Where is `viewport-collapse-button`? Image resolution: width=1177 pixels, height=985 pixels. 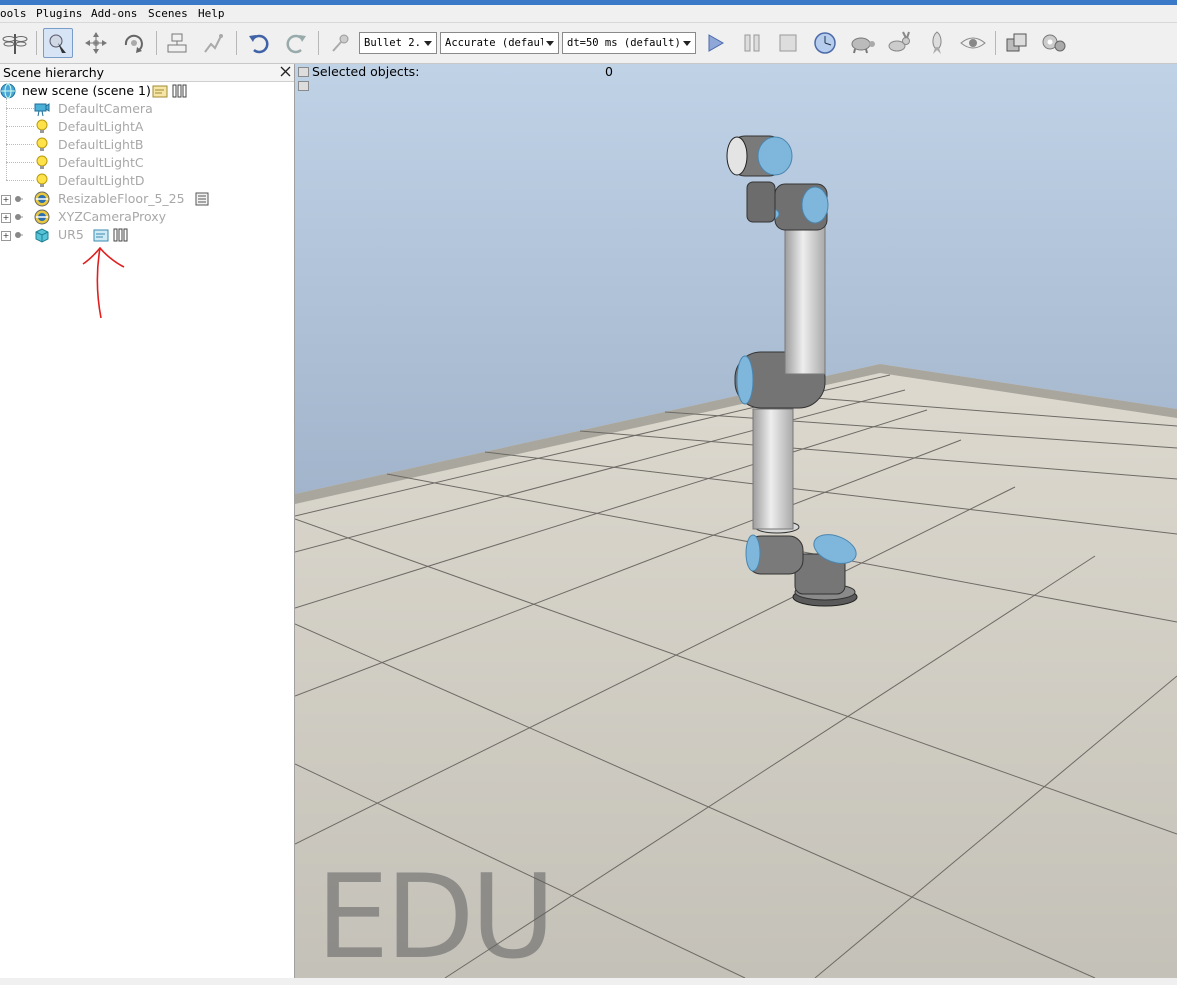 viewport-collapse-button is located at coordinates (303, 72).